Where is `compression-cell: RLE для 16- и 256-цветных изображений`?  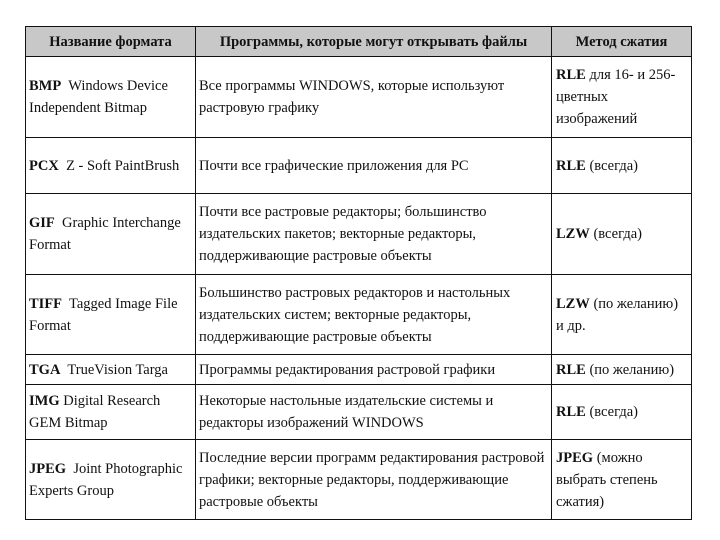
compression-cell: RLE для 16- и 256-цветных изображений is located at coordinates (621, 97).